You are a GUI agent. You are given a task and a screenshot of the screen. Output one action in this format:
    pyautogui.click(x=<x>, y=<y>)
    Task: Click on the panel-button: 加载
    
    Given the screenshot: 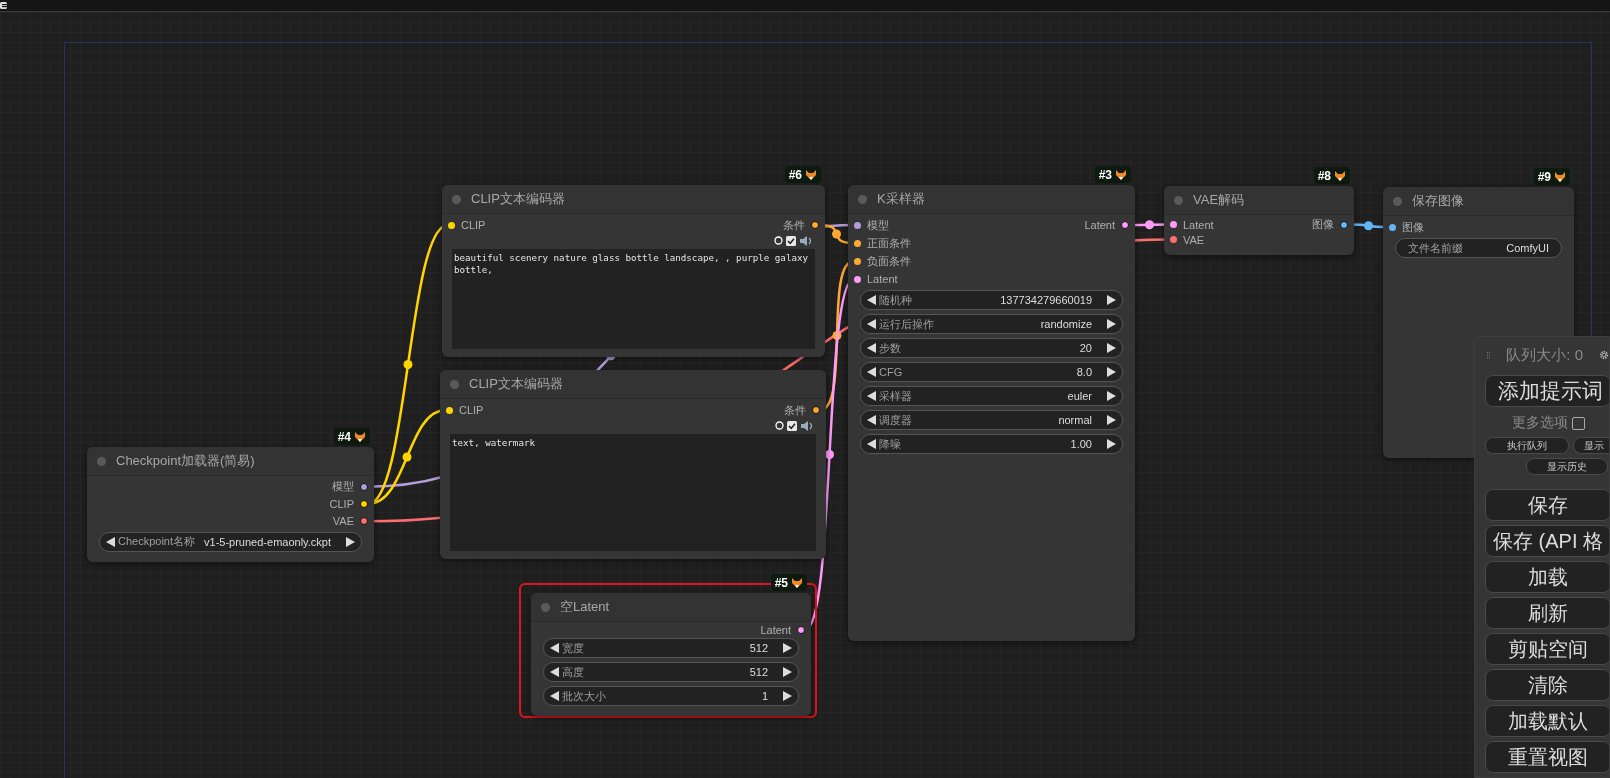 What is the action you would take?
    pyautogui.click(x=1547, y=577)
    